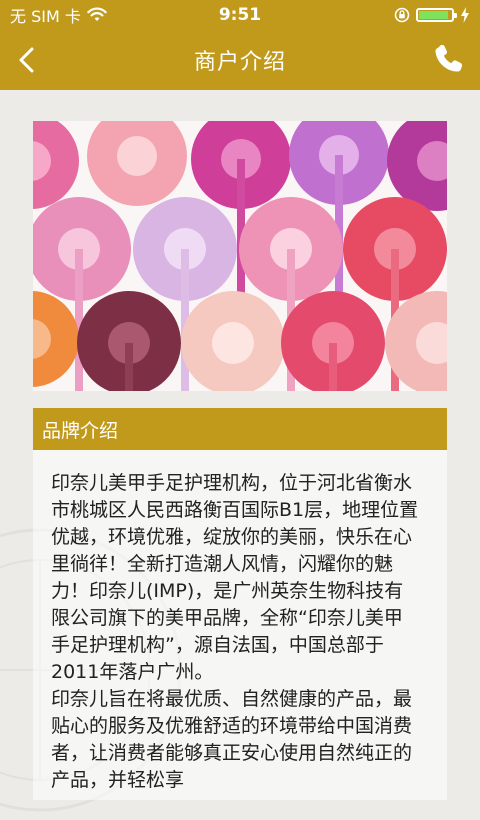  I want to click on section-title: 品牌介绍, so click(80, 430).